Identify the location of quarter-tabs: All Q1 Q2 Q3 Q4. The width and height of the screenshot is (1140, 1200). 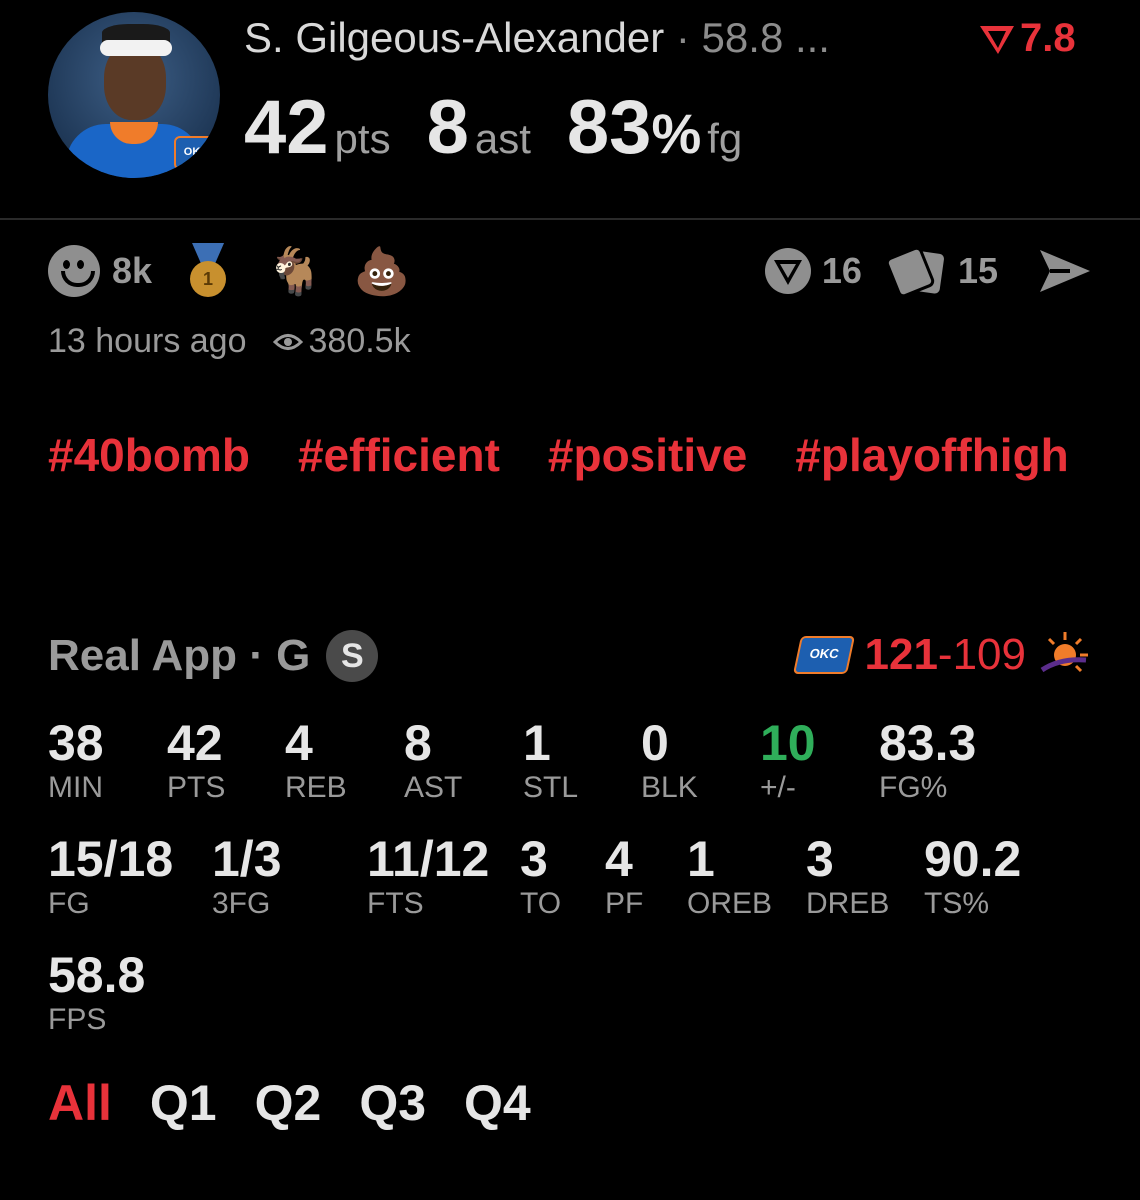
(308, 1103).